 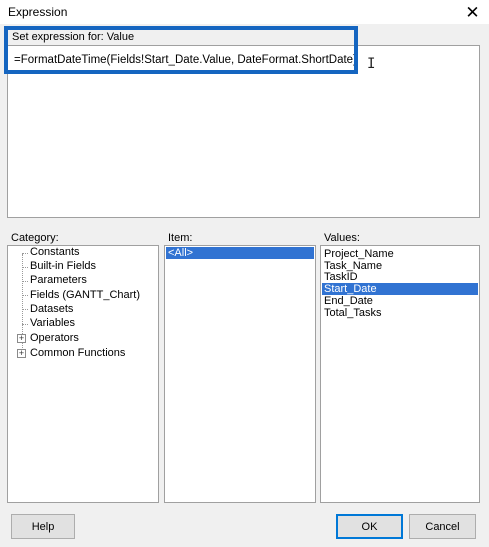 What do you see at coordinates (180, 238) in the screenshot?
I see `item-label: Item:` at bounding box center [180, 238].